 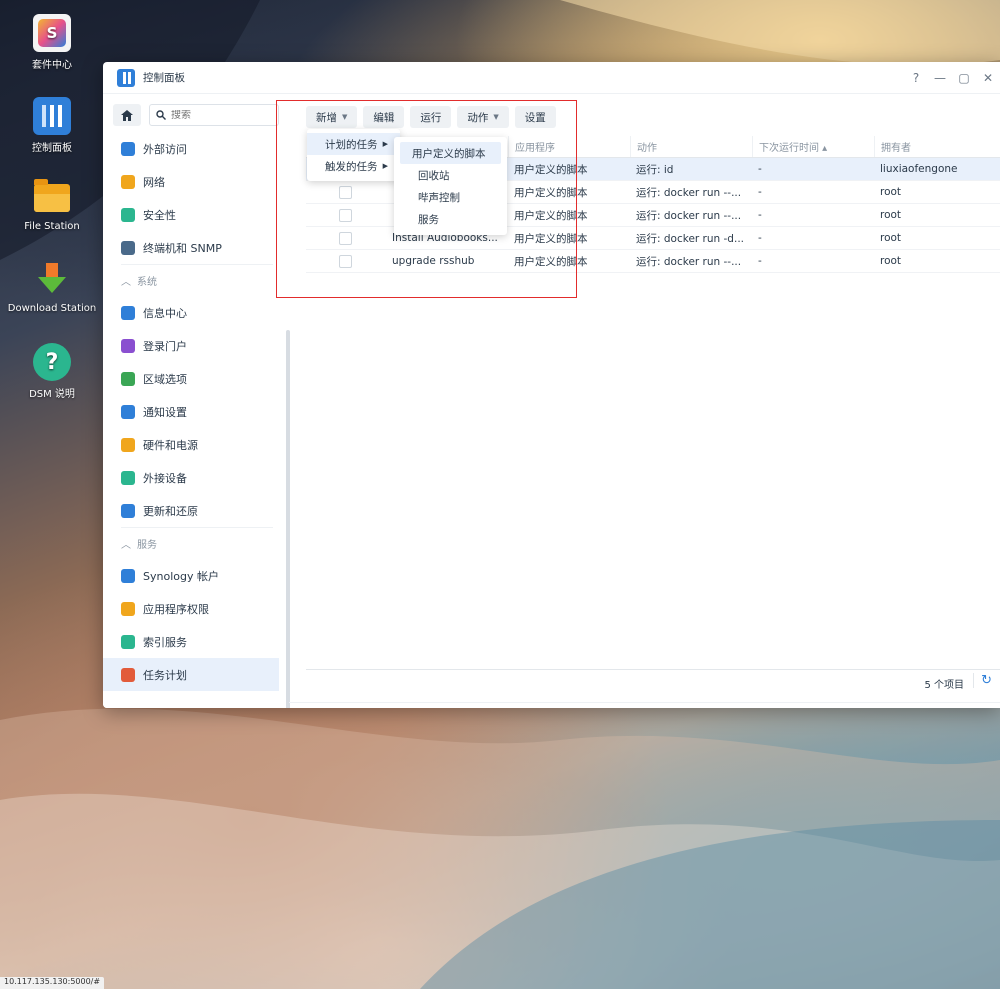 I want to click on help-button: ?, so click(x=916, y=78).